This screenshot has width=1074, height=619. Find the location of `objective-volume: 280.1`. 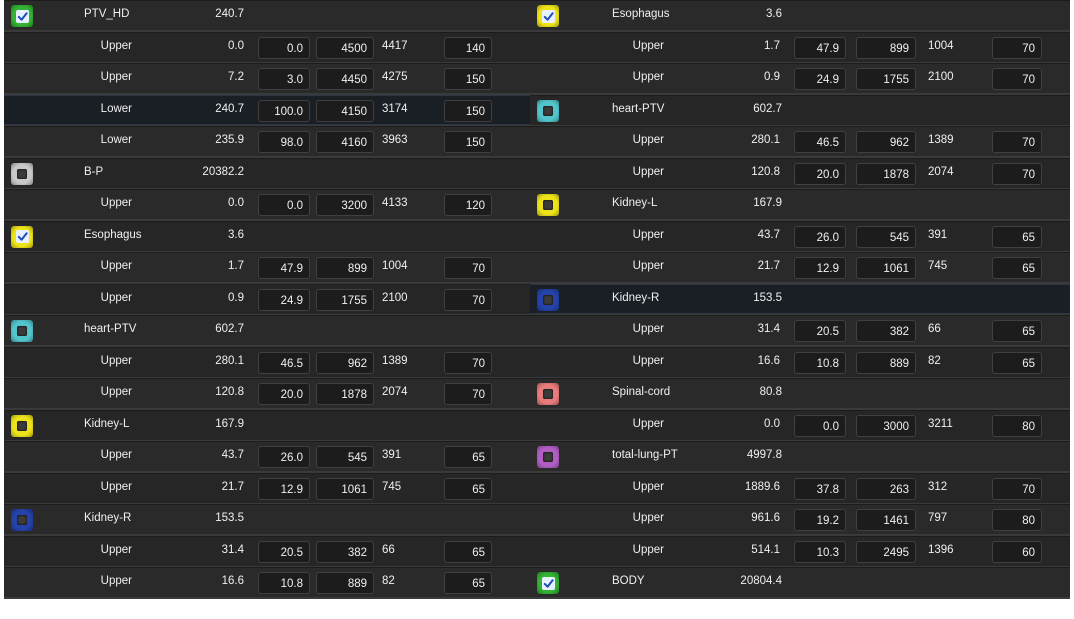

objective-volume: 280.1 is located at coordinates (765, 140).